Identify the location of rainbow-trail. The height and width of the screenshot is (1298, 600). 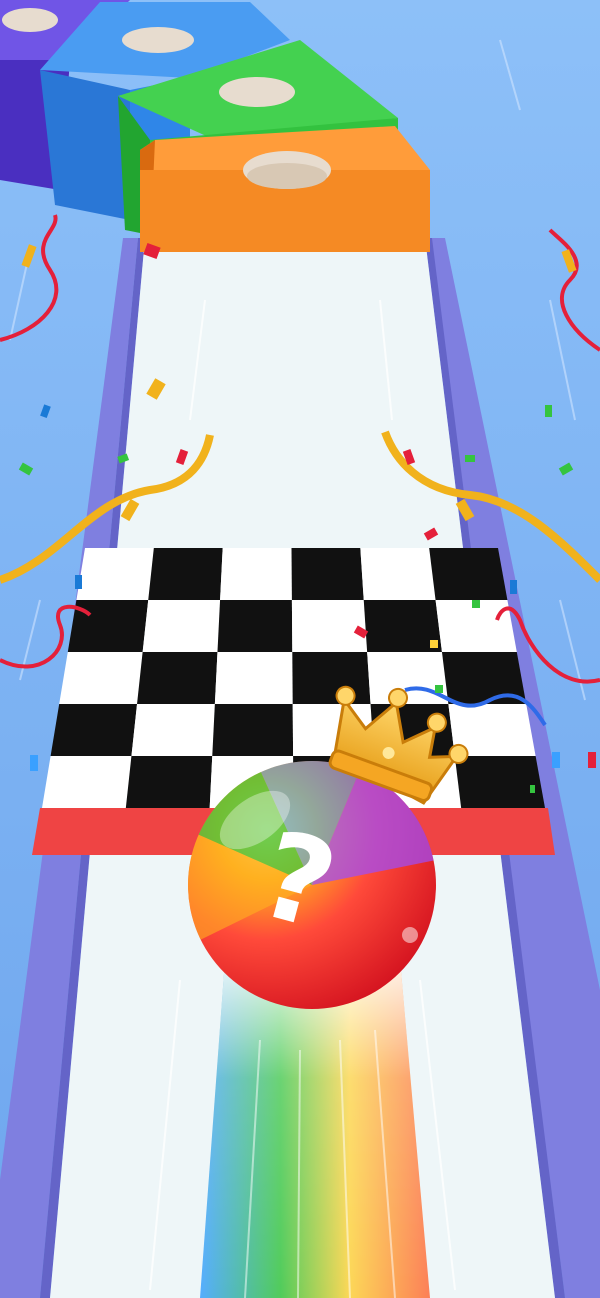
(315, 1129).